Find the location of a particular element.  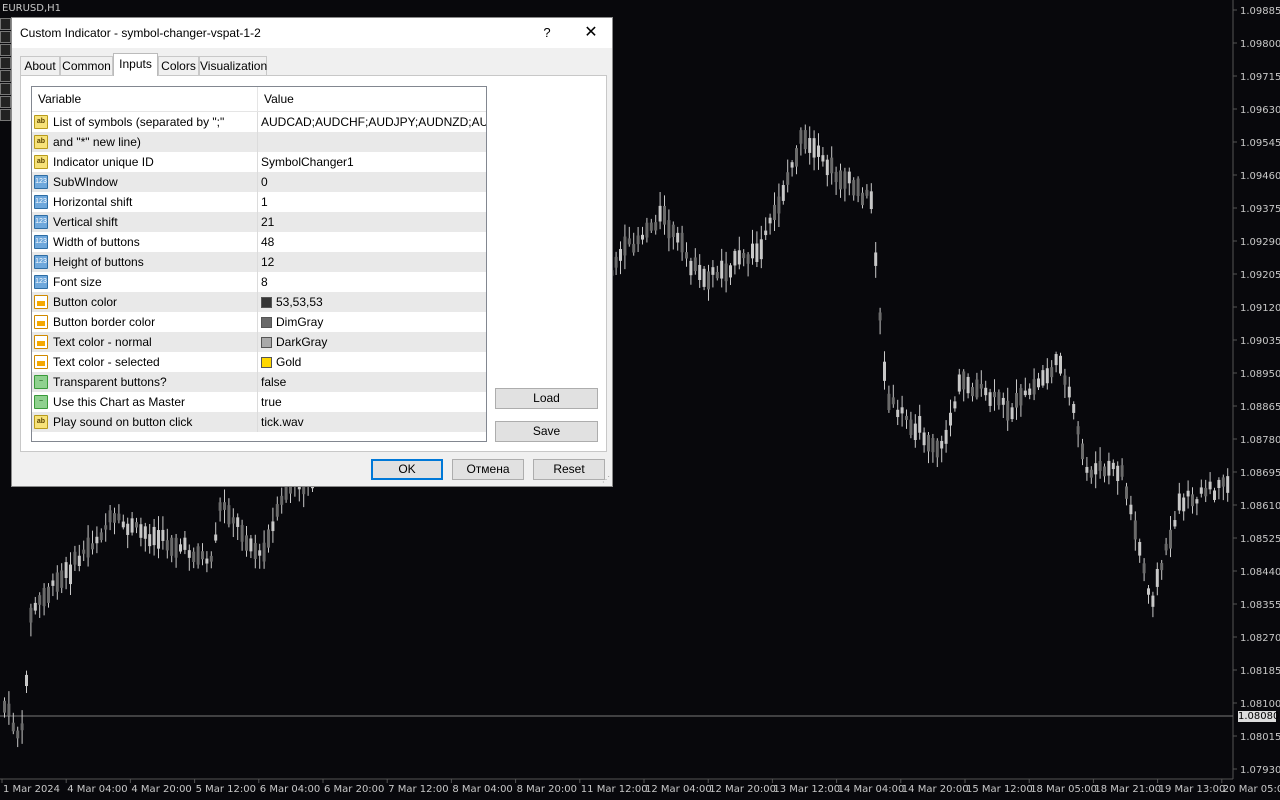

chart-quick-buttons is located at coordinates (5, 70).